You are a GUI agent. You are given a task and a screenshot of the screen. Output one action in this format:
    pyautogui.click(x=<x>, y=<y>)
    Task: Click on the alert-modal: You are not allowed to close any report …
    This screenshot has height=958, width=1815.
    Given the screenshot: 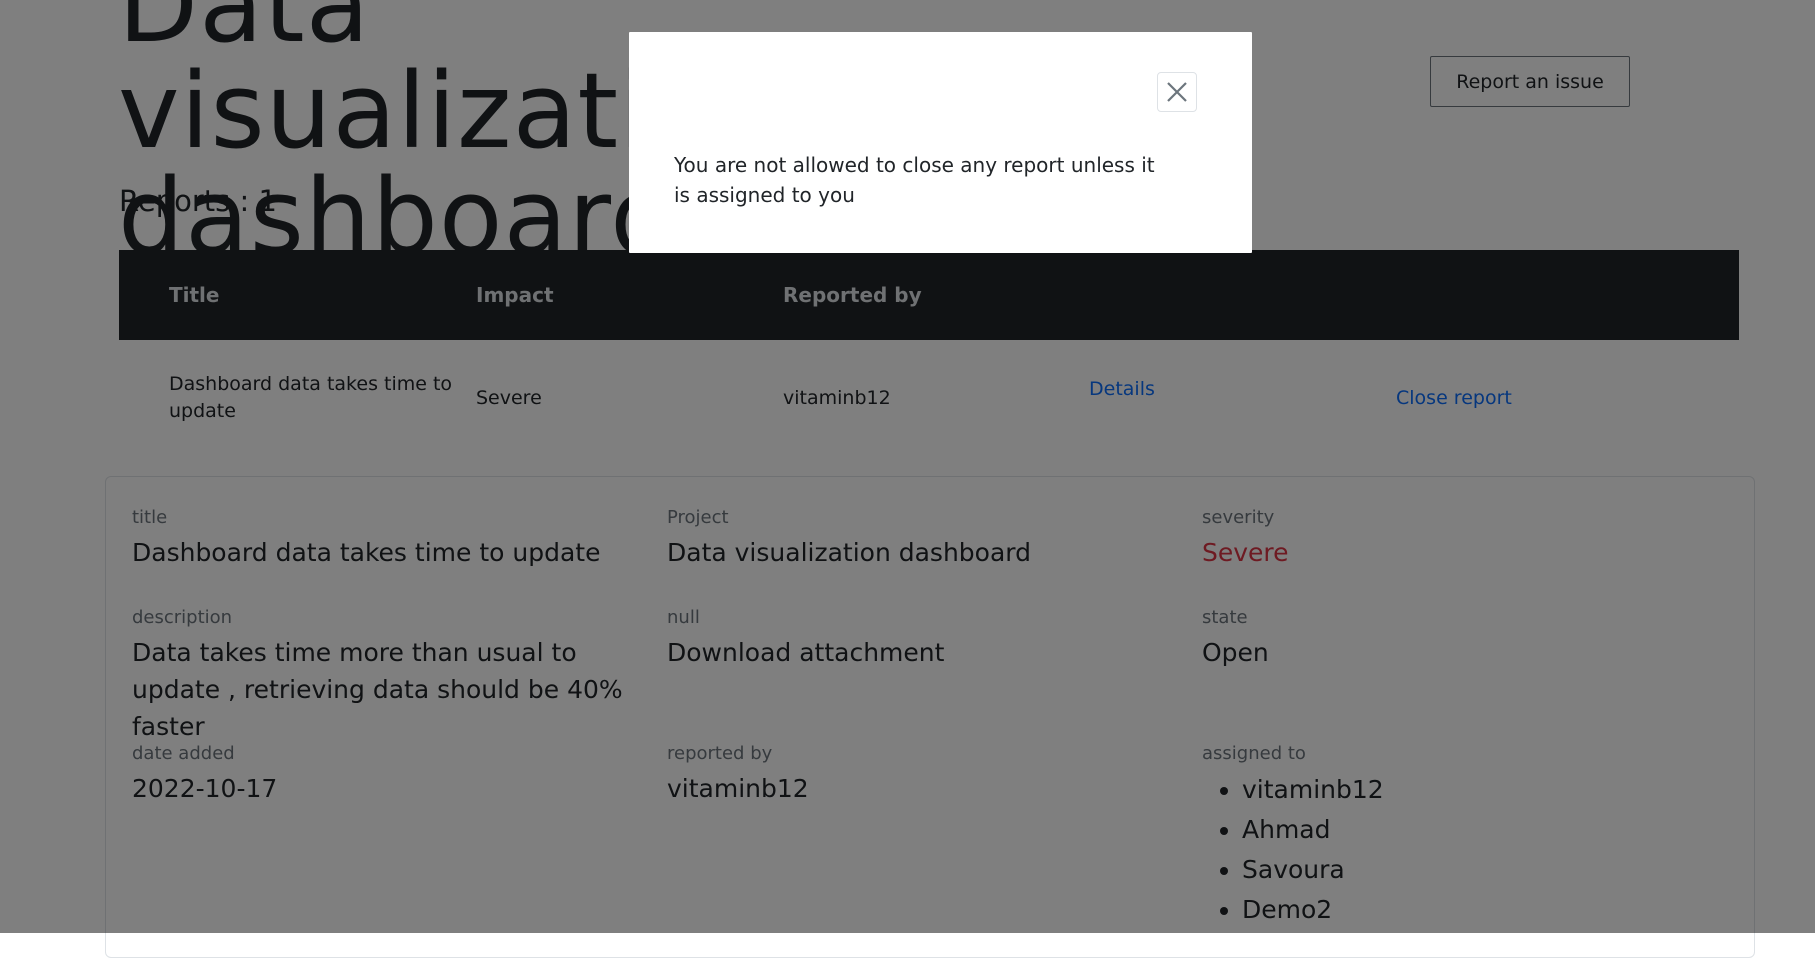 What is the action you would take?
    pyautogui.click(x=940, y=142)
    